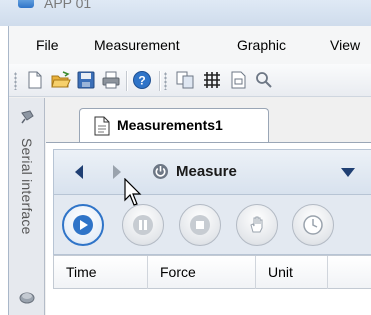 The height and width of the screenshot is (315, 371). What do you see at coordinates (26, 4) in the screenshot?
I see `app-icon` at bounding box center [26, 4].